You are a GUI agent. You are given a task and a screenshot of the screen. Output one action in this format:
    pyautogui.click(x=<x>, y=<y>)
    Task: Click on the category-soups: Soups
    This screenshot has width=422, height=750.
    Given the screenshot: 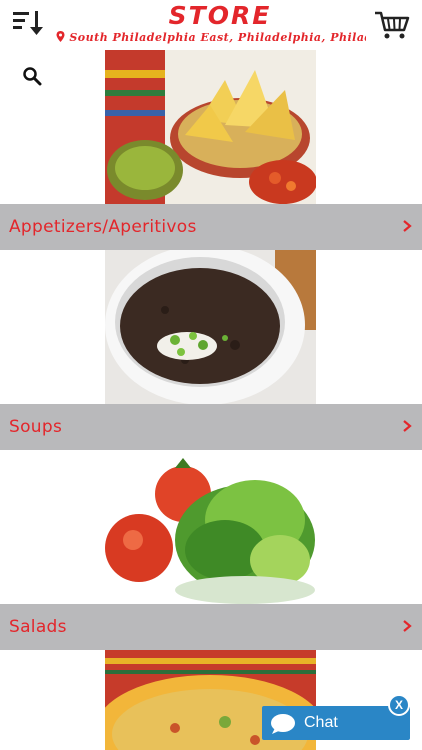 What is the action you would take?
    pyautogui.click(x=211, y=427)
    